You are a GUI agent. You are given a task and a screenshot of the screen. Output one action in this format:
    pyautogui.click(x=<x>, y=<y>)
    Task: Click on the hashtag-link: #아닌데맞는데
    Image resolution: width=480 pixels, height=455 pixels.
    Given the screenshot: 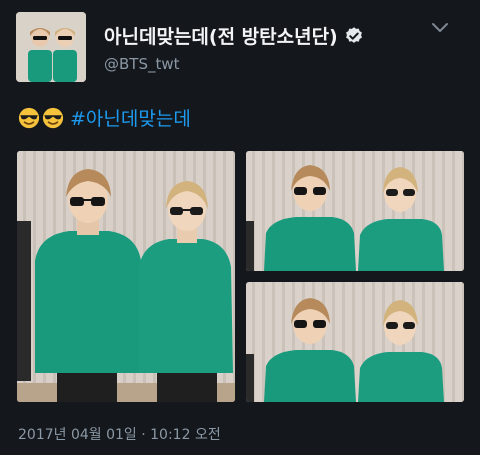 What is the action you would take?
    pyautogui.click(x=130, y=119)
    